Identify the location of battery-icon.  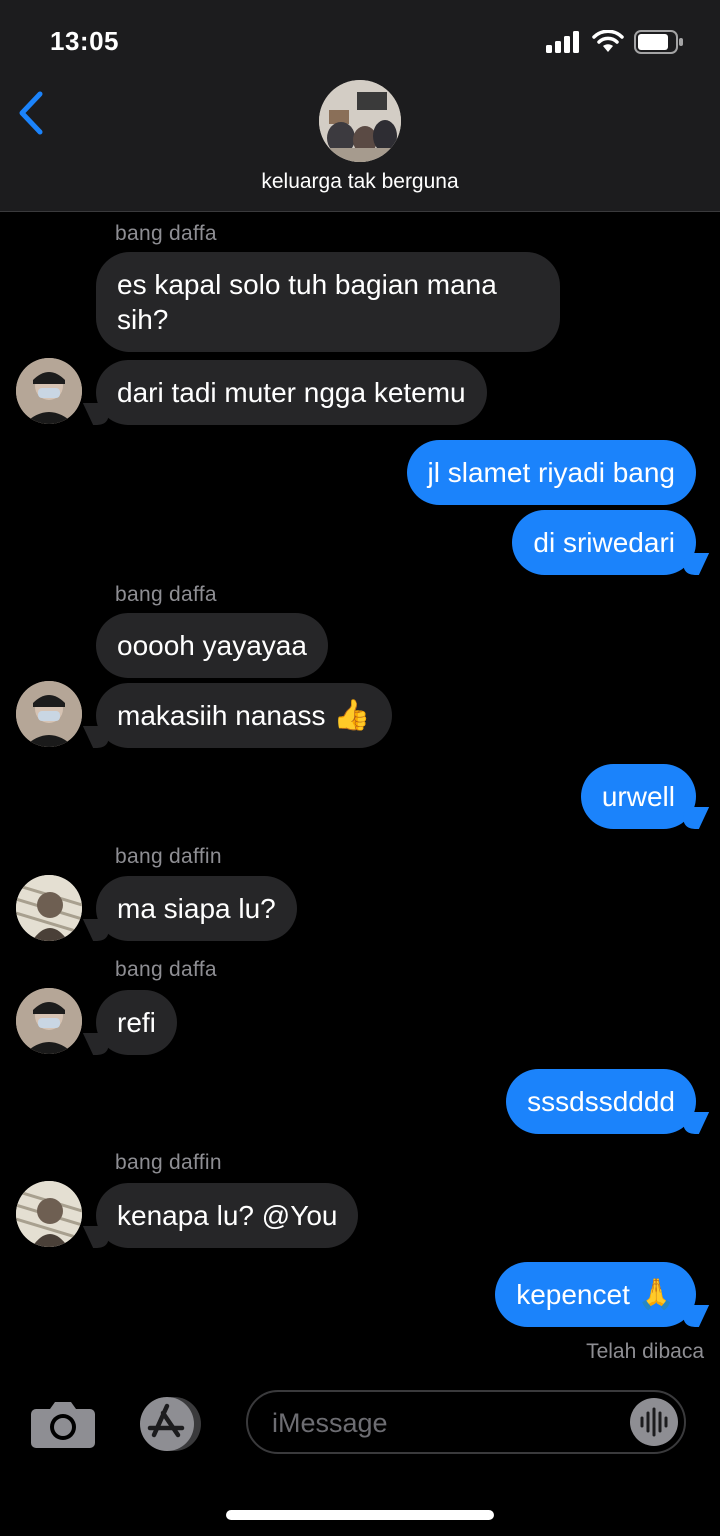
(658, 42).